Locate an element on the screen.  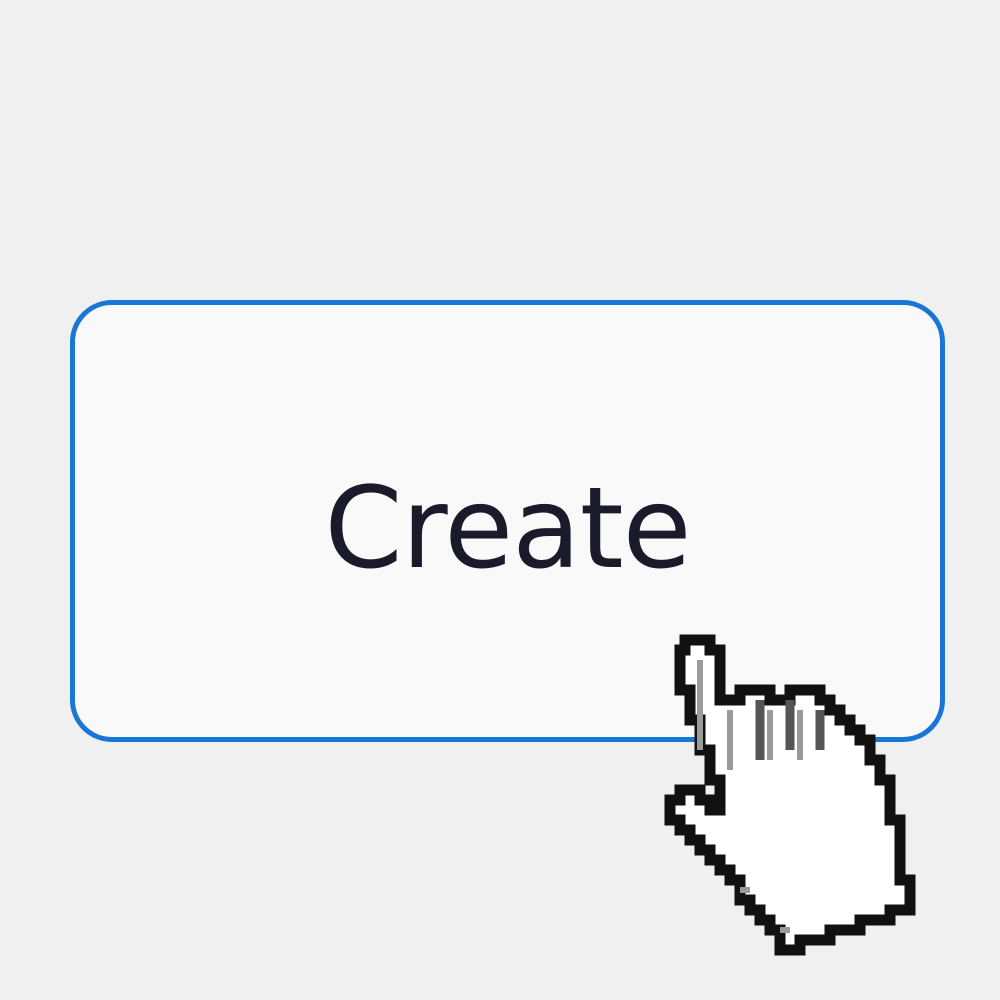
create-button-label: Create is located at coordinates (507, 529).